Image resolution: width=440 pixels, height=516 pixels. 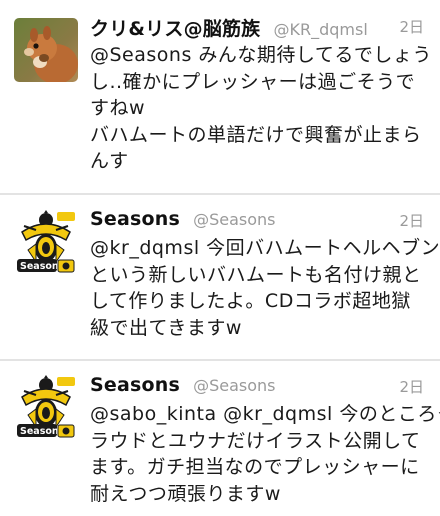 I want to click on tweet-text-line: すねw, so click(x=118, y=108).